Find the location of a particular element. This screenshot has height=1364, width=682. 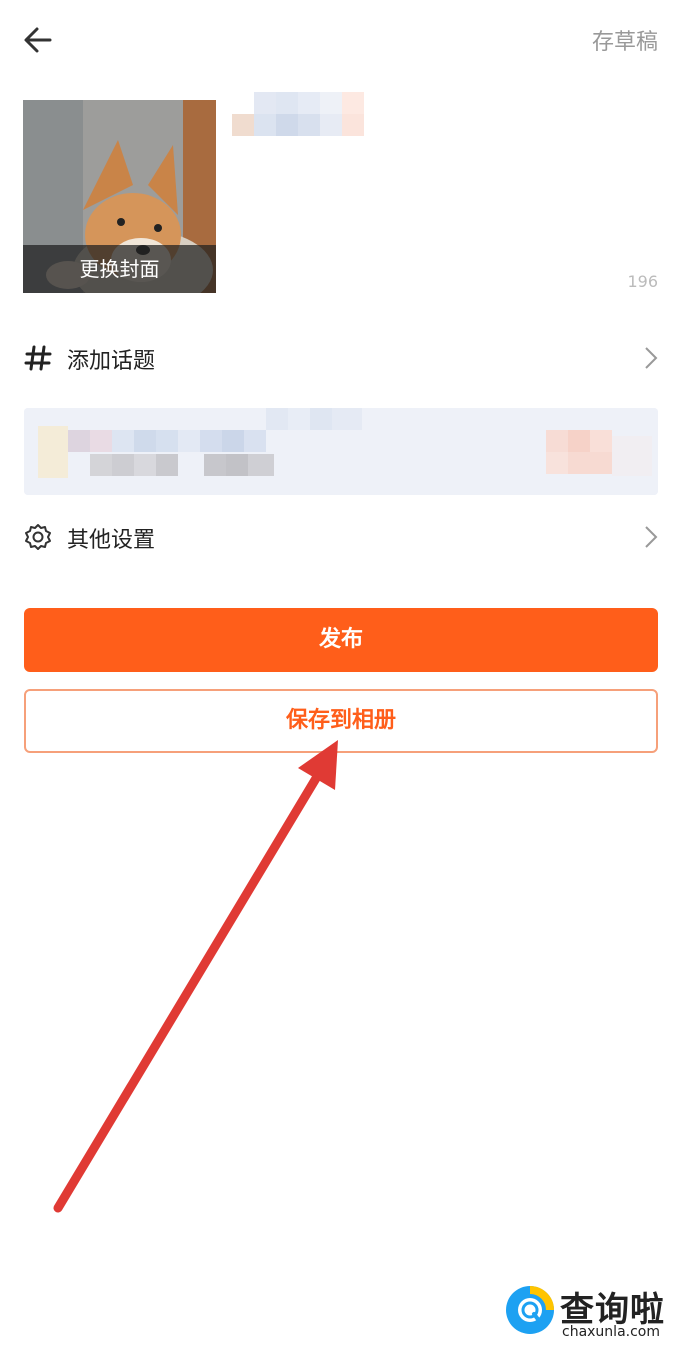

search-logo-icon is located at coordinates (530, 1310).